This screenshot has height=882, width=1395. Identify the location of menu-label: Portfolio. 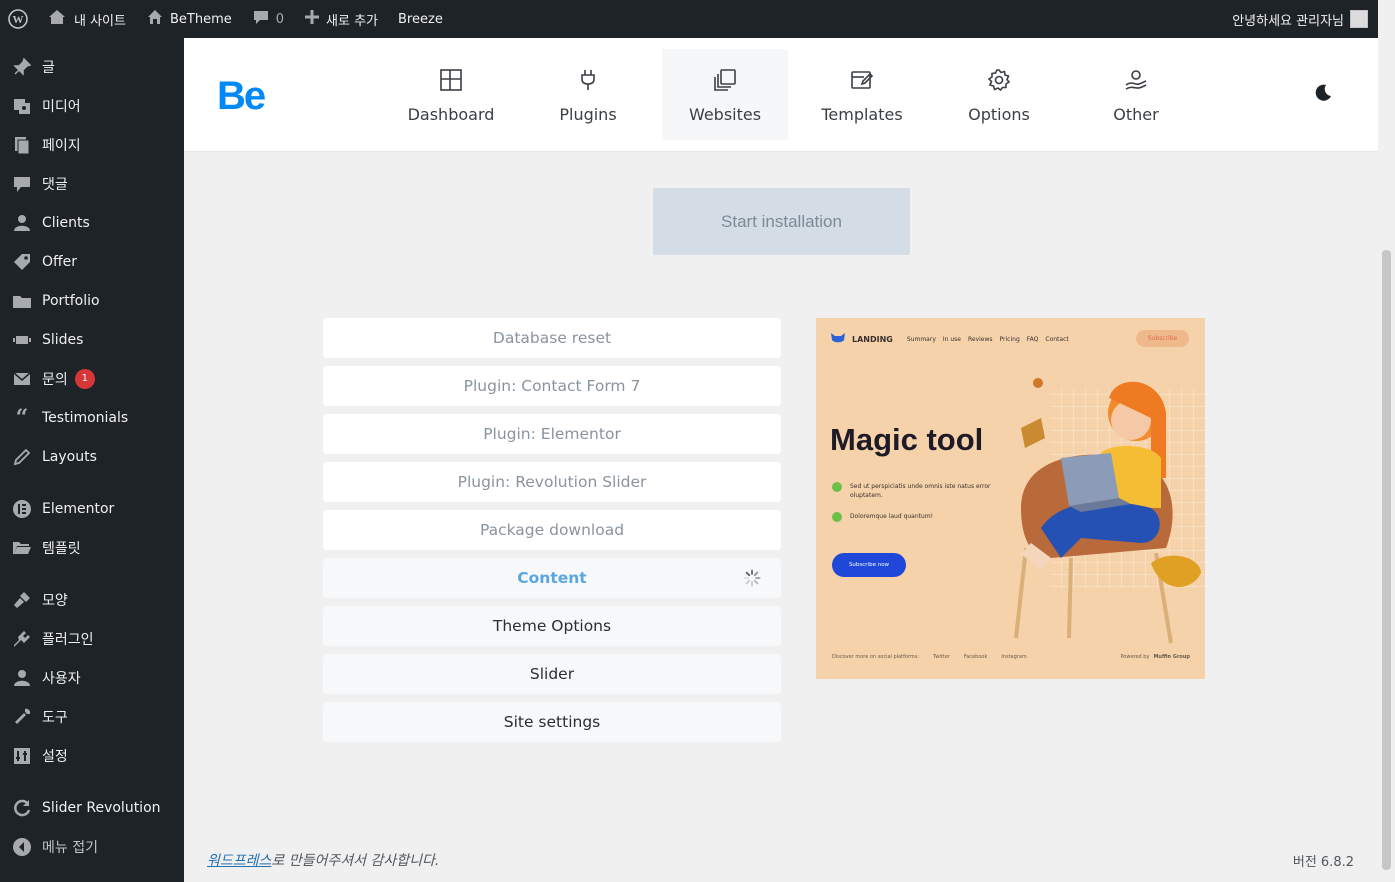
(71, 300).